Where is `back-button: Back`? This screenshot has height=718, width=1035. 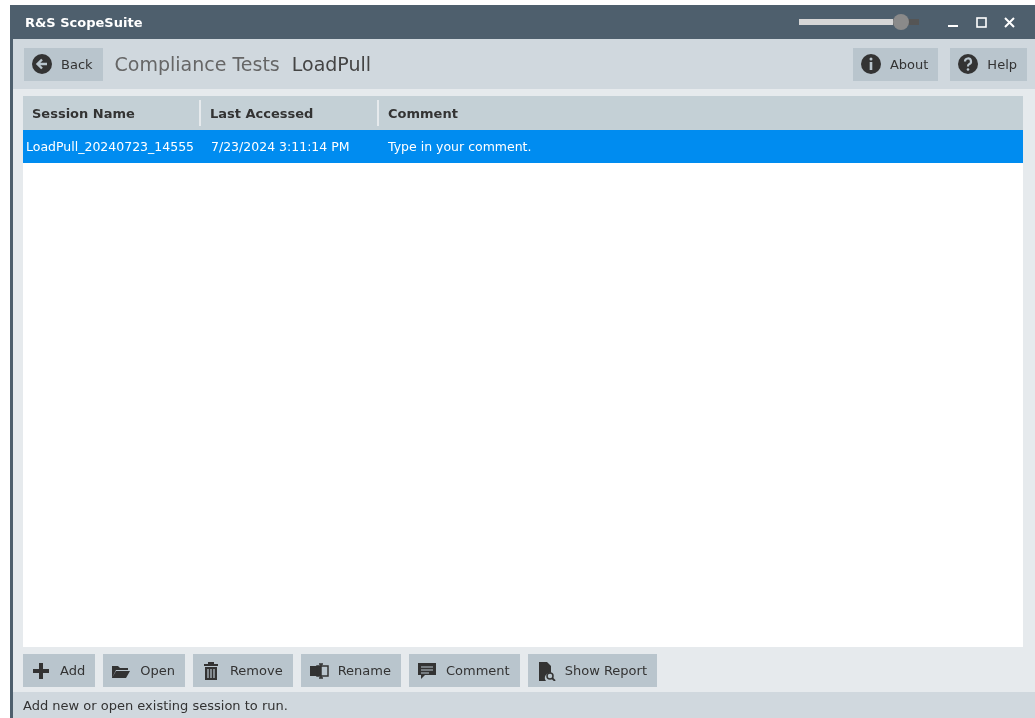
back-button: Back is located at coordinates (63, 64).